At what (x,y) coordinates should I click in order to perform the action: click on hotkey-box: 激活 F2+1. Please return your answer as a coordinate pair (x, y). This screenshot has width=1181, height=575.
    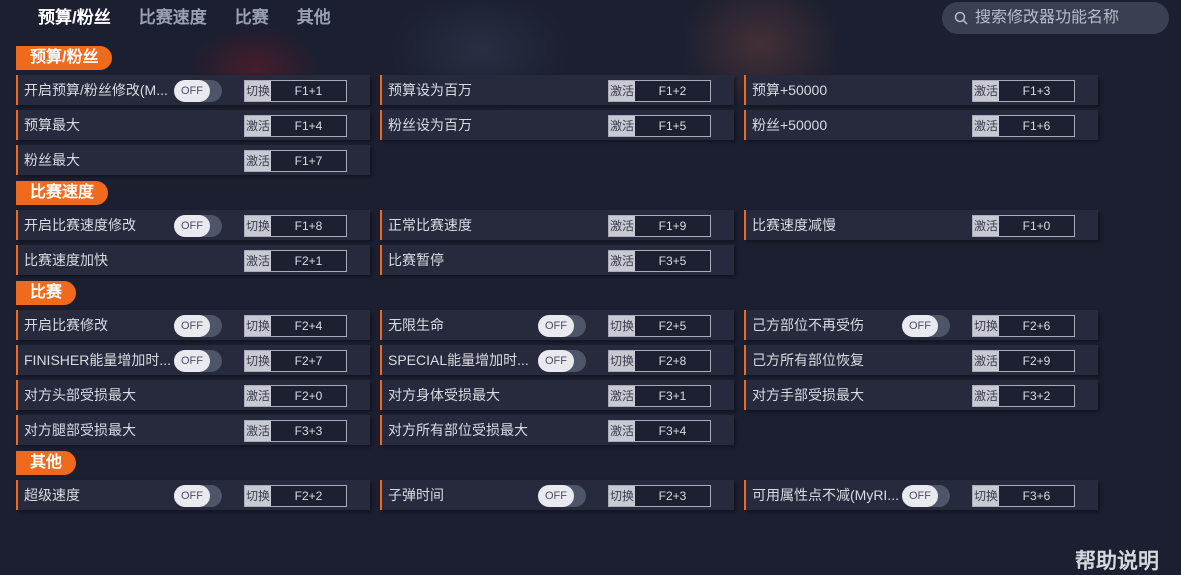
    Looking at the image, I should click on (295, 261).